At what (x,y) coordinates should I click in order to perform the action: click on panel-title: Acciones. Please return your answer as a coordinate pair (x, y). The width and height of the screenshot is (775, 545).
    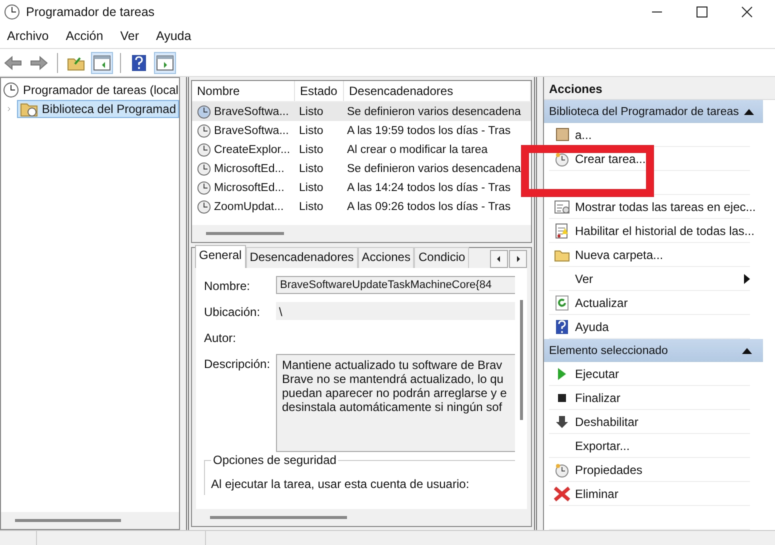
    Looking at the image, I should click on (659, 88).